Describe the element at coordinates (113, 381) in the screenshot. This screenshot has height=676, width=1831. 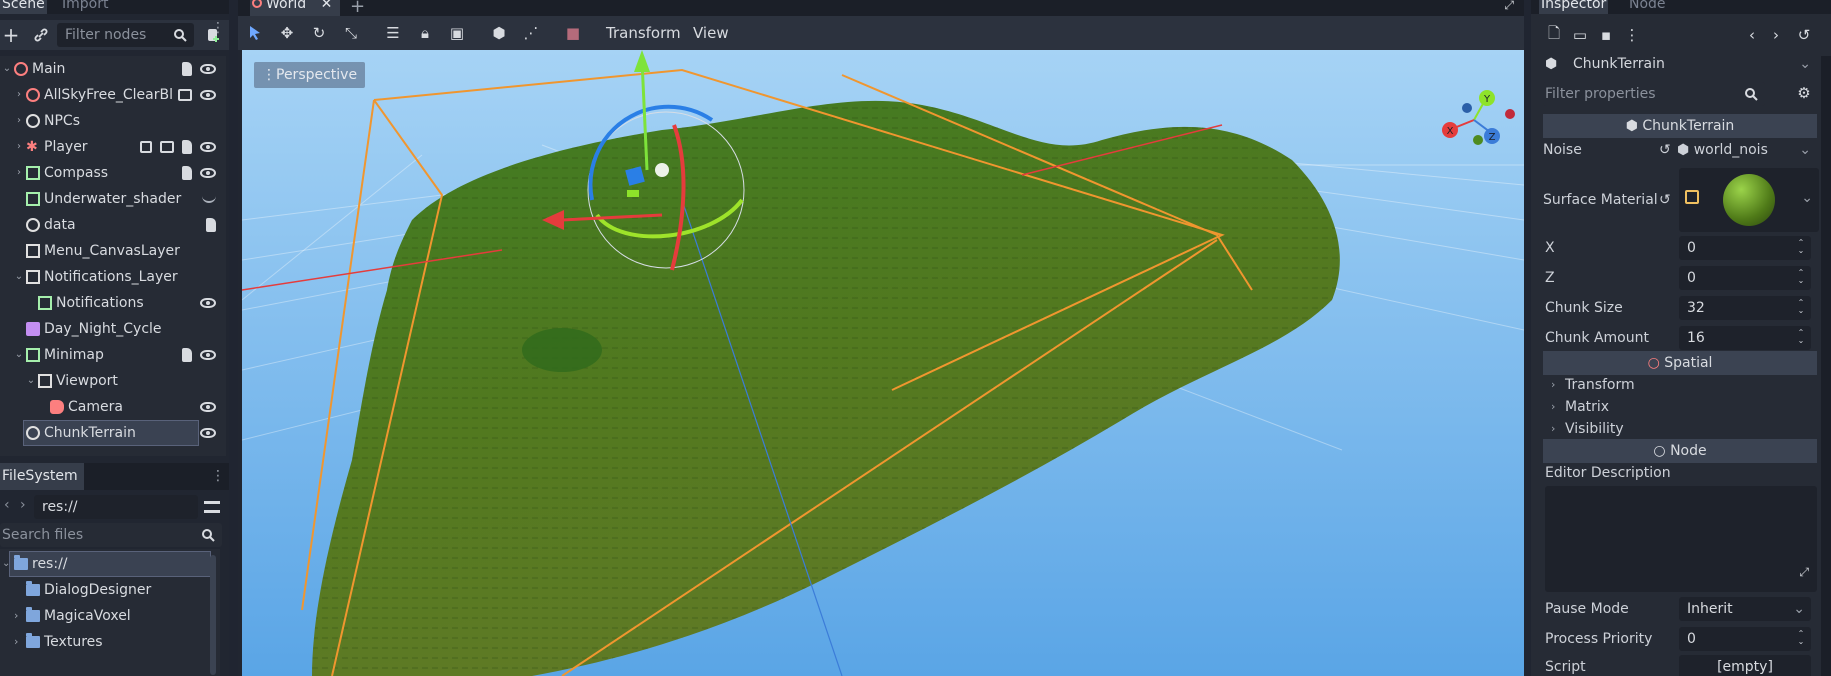
I see `tree-node-viewport: ⌄ Viewport` at that location.